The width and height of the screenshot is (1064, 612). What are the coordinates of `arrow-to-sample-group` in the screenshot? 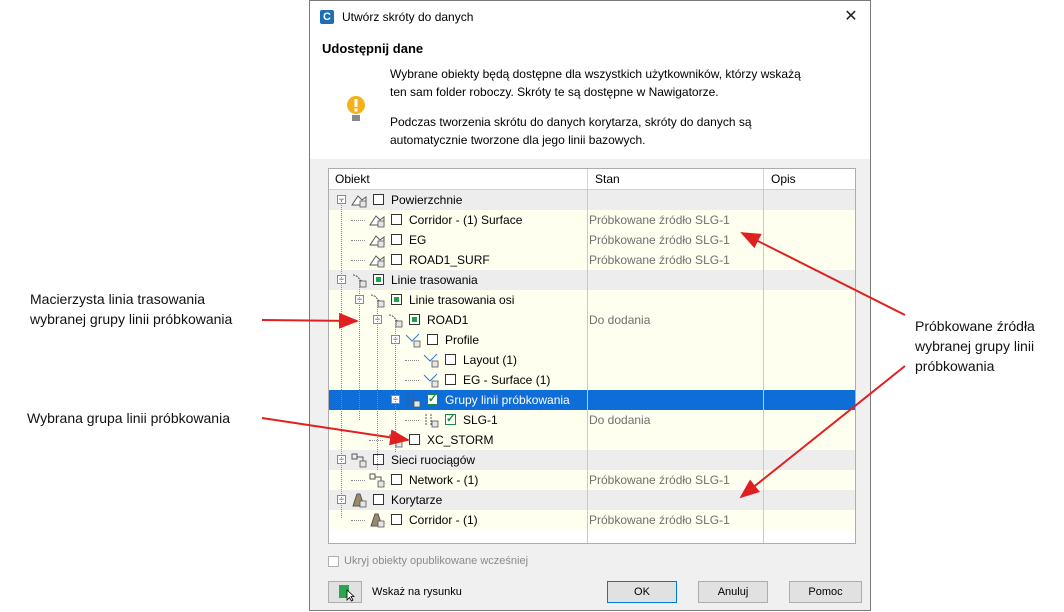 It's located at (335, 431).